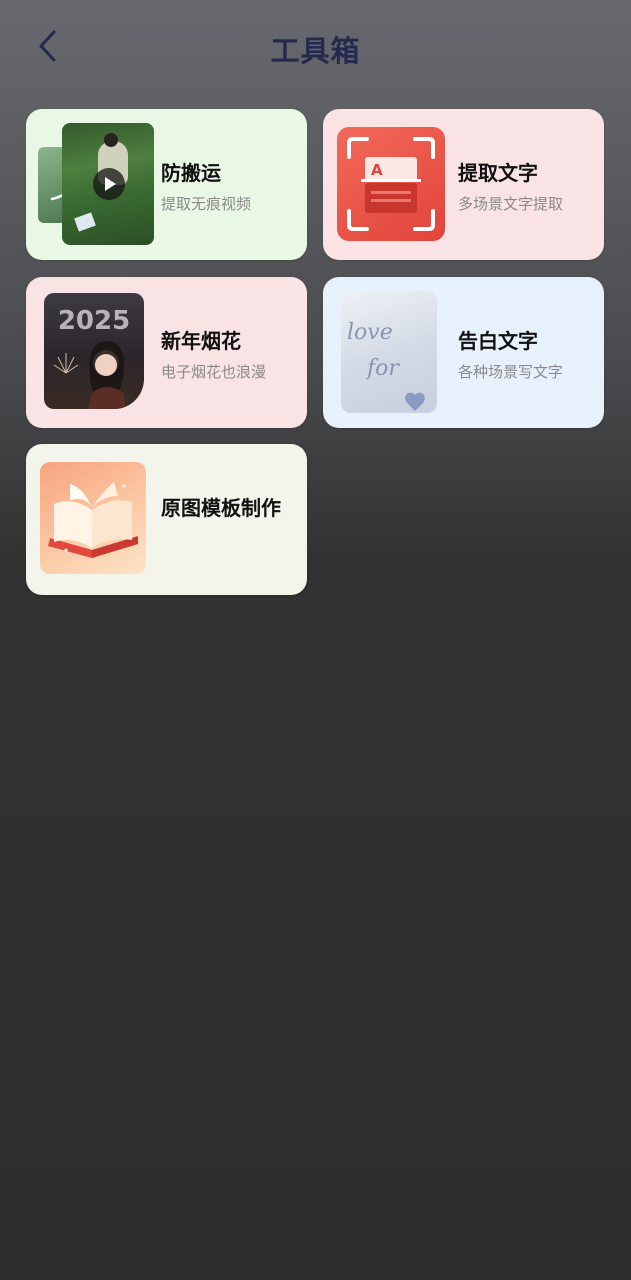  I want to click on tool-card-love-text: love for 告白文字 各种场景写文字, so click(463, 352).